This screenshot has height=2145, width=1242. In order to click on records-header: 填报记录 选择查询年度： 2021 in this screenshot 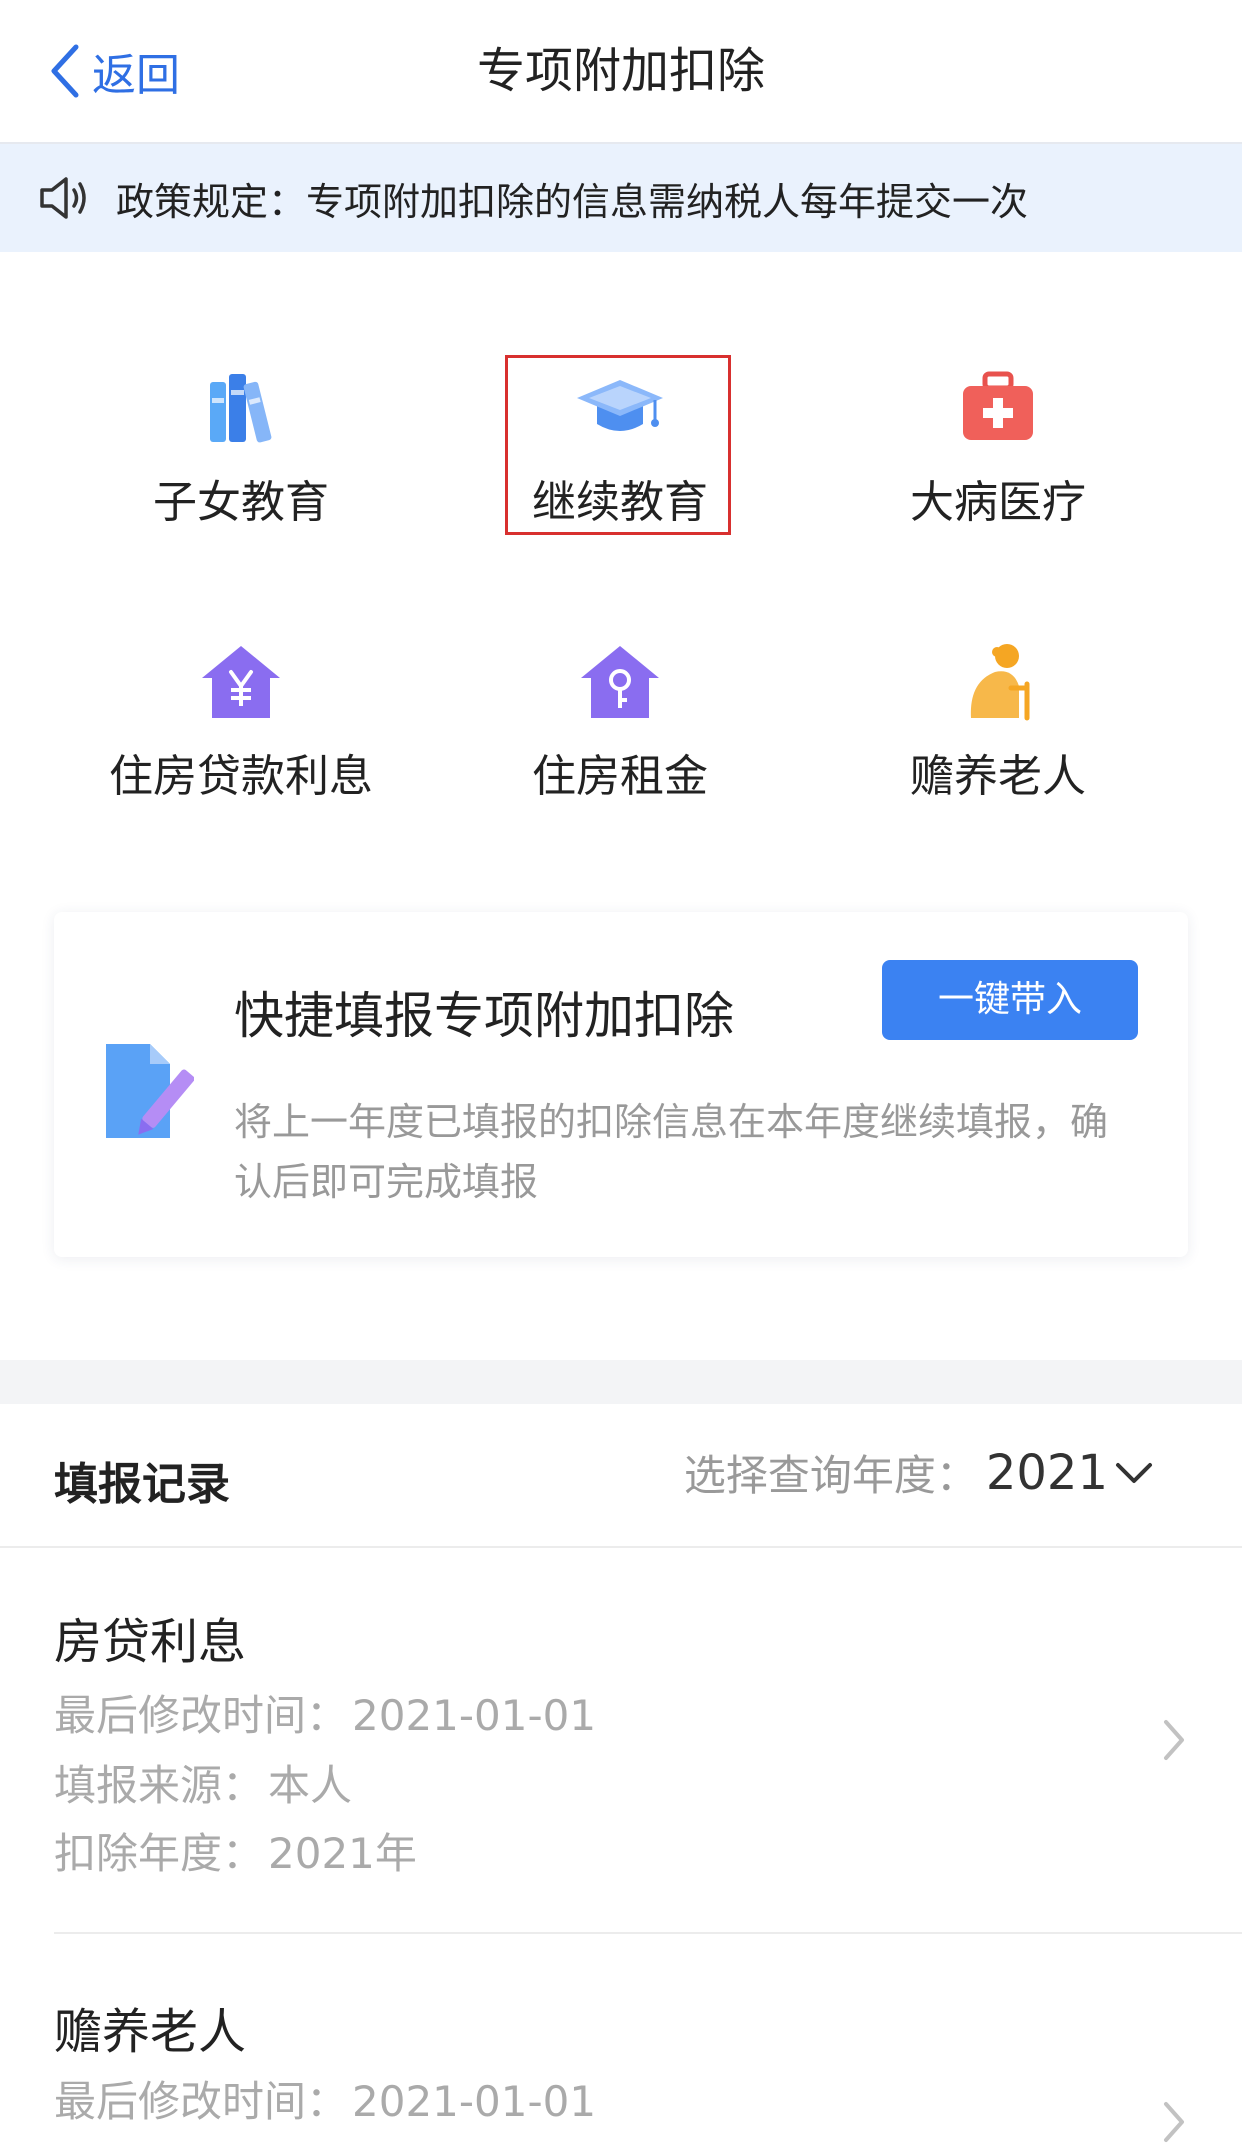, I will do `click(621, 1476)`.